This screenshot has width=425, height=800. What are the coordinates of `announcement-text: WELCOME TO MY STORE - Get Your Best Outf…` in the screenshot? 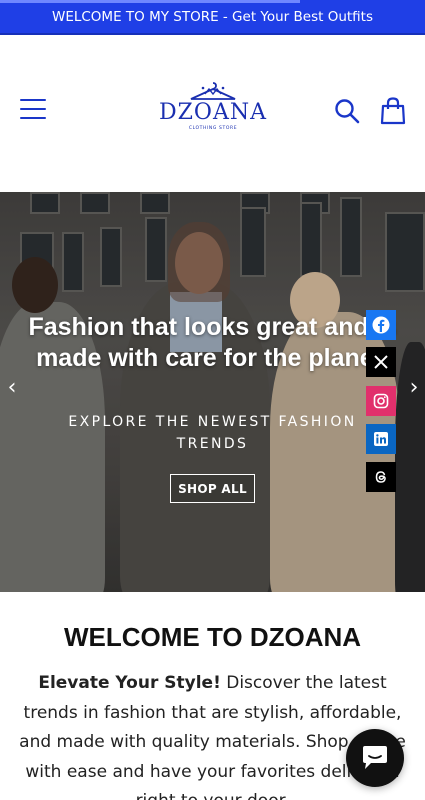 It's located at (212, 16).